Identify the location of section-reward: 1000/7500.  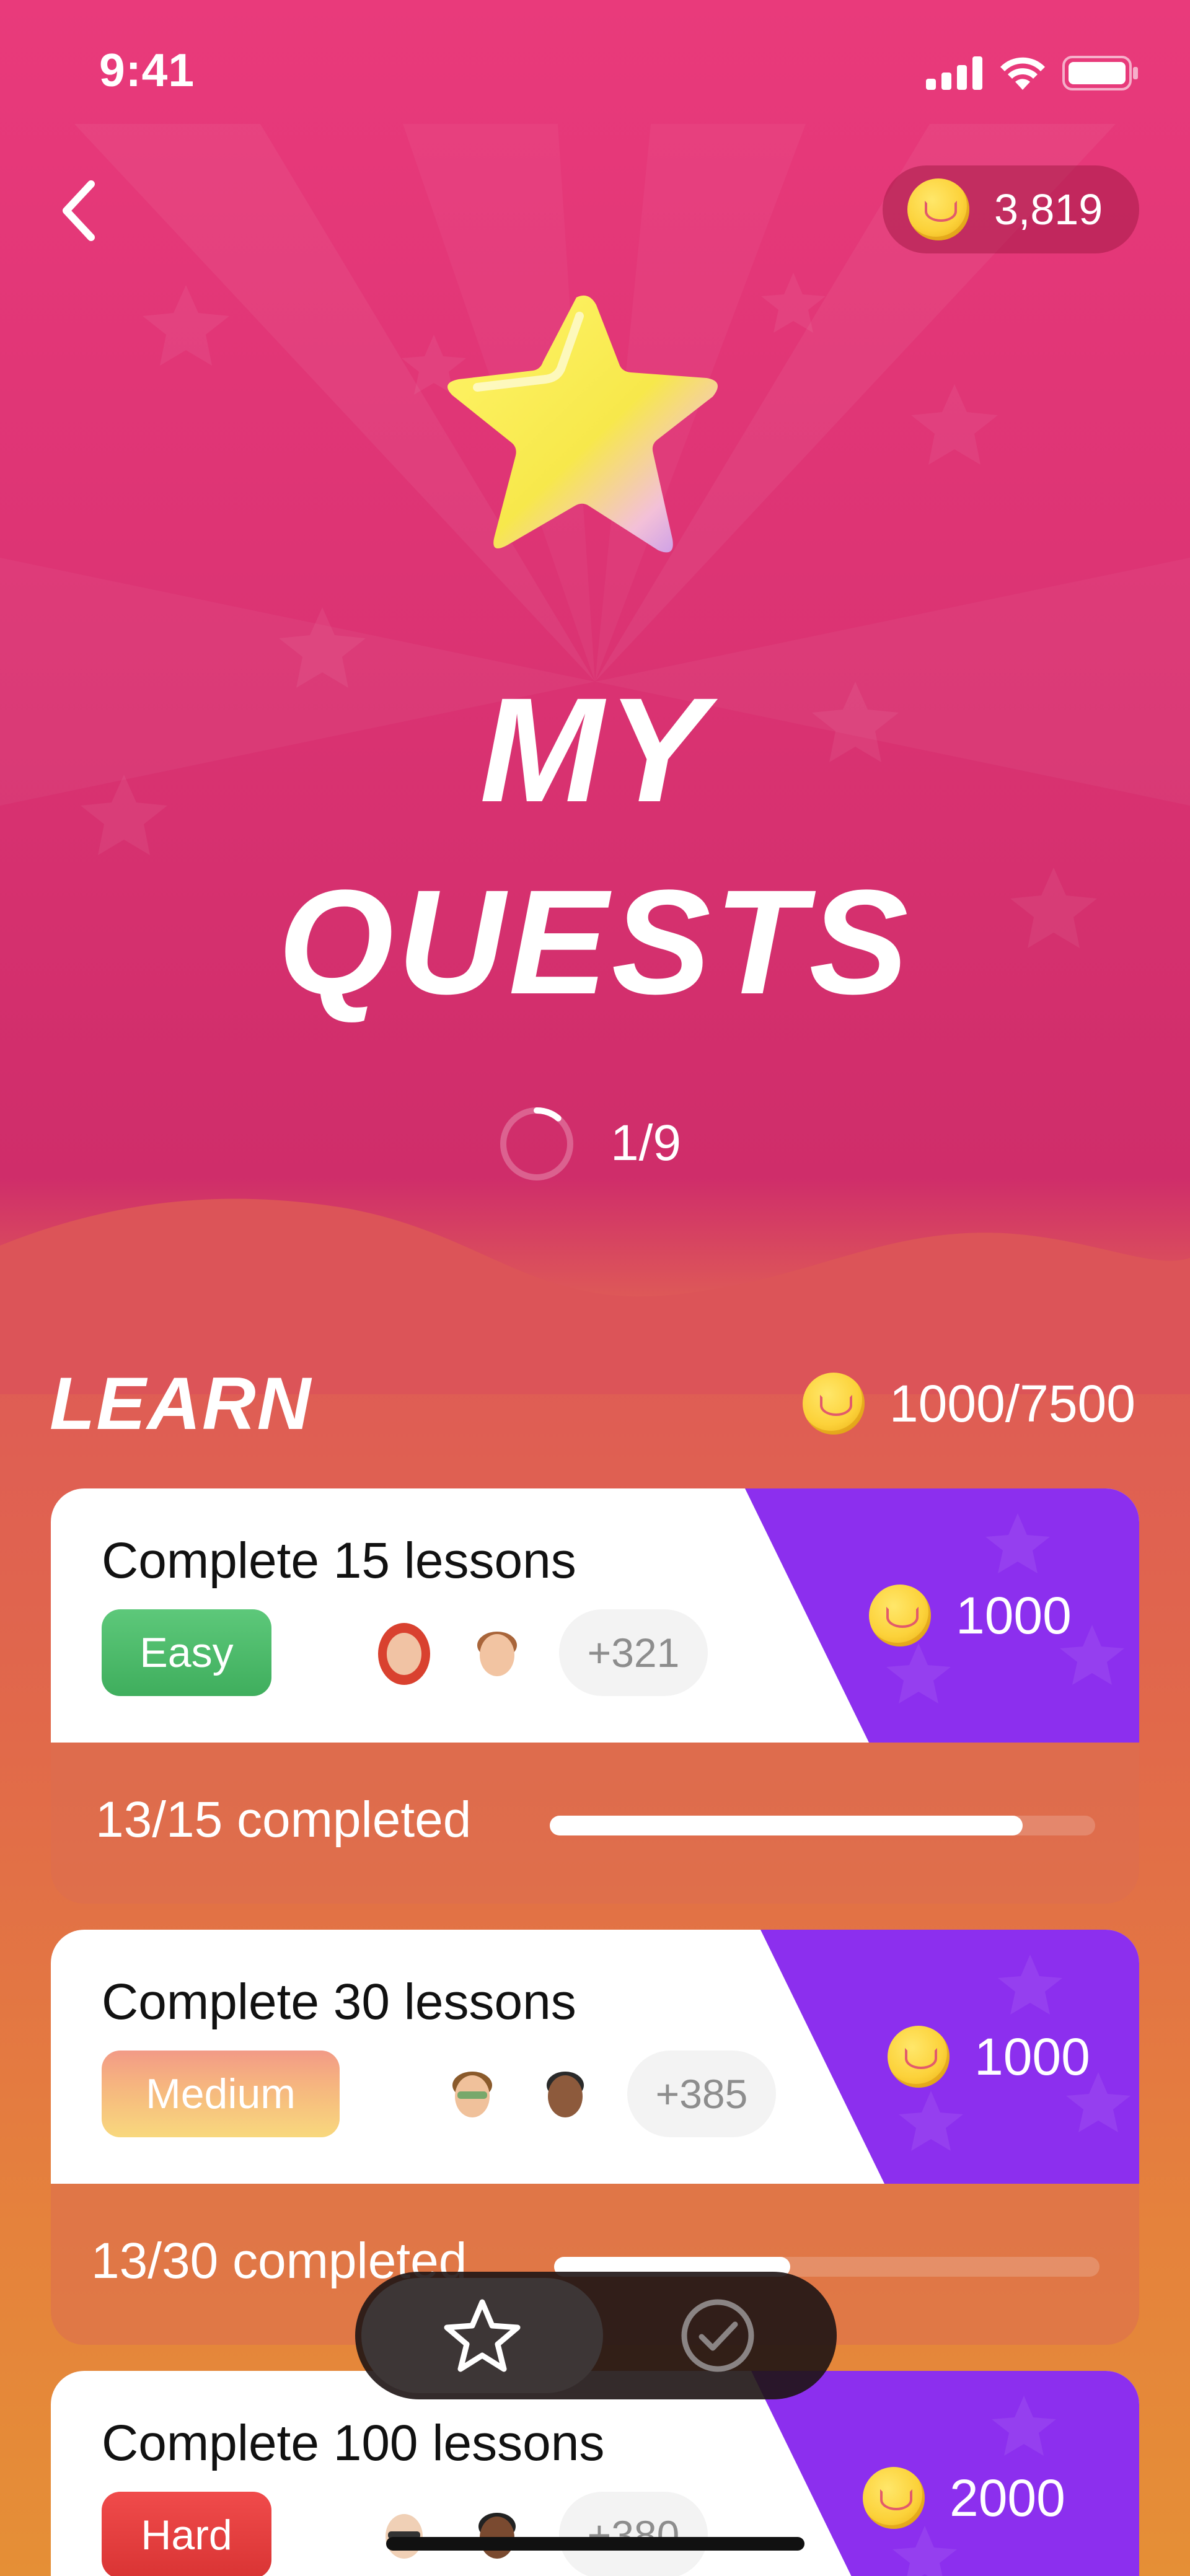
(968, 1403).